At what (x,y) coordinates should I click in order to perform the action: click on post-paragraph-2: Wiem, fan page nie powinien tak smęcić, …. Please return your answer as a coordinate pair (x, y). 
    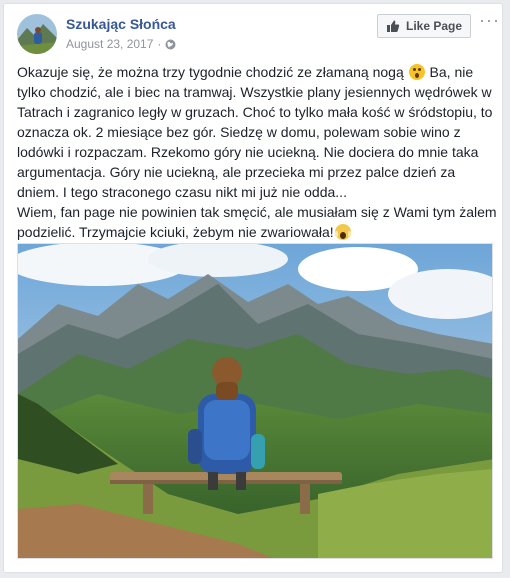
    Looking at the image, I should click on (257, 222).